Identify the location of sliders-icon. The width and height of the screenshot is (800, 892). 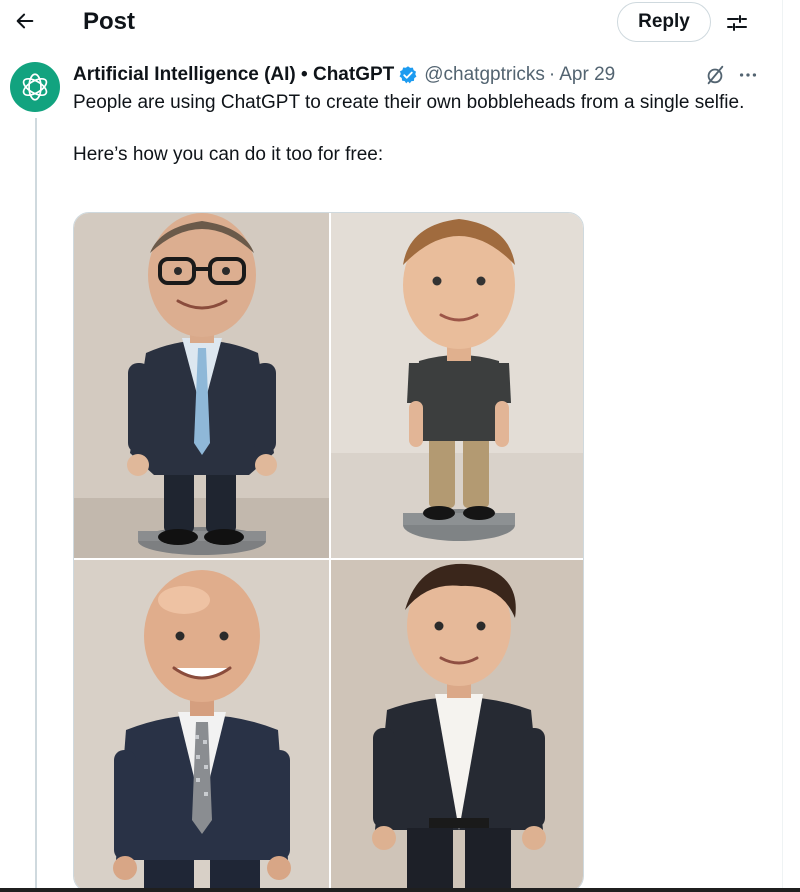
(737, 23).